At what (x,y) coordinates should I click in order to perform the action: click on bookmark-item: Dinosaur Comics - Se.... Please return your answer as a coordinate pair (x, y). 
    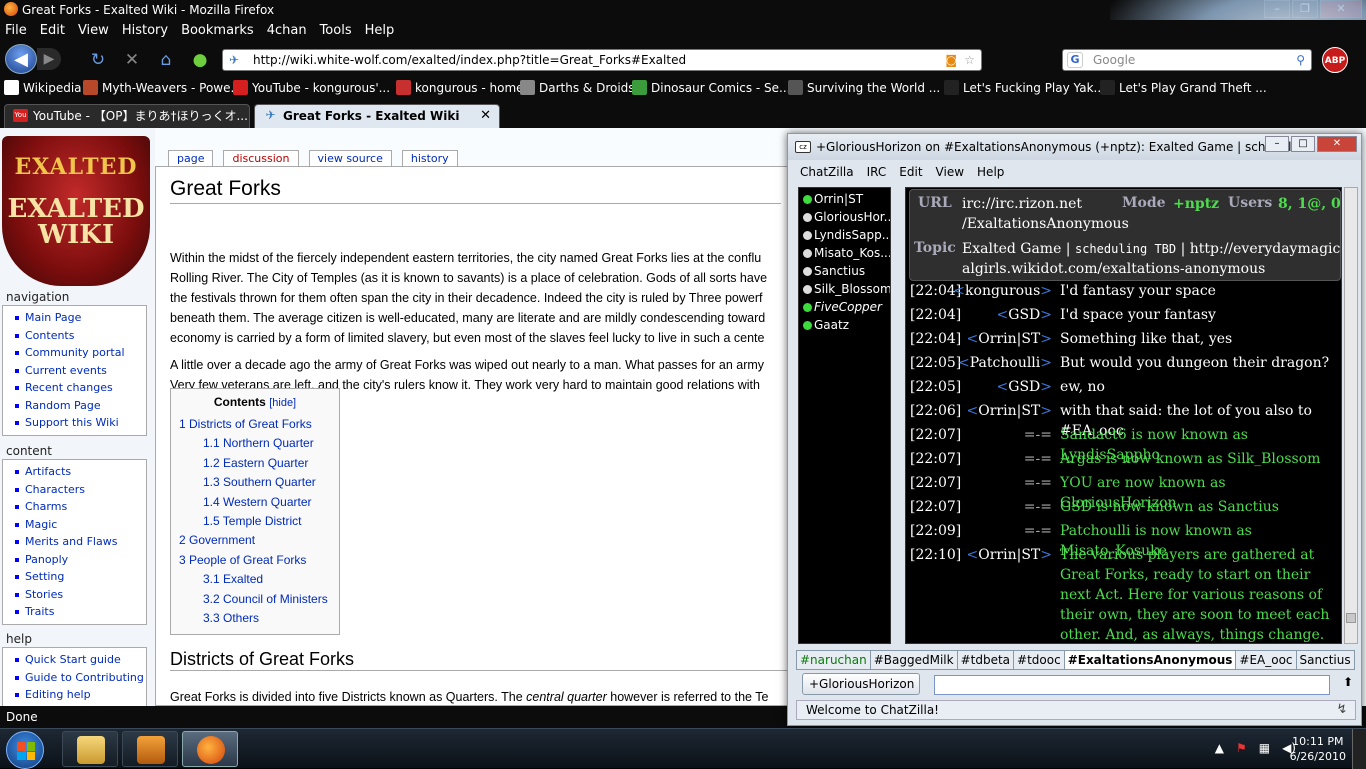
    Looking at the image, I should click on (711, 87).